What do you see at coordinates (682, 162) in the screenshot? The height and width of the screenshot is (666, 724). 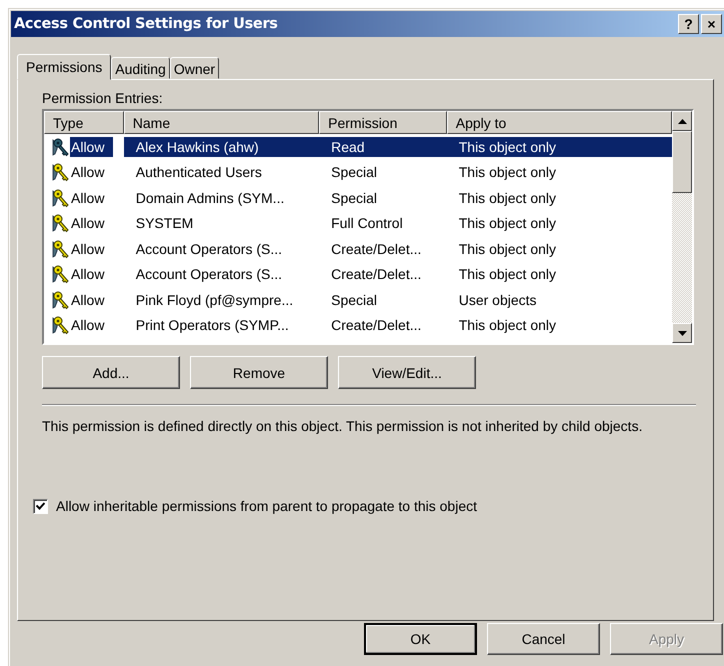 I see `scroll-thumb` at bounding box center [682, 162].